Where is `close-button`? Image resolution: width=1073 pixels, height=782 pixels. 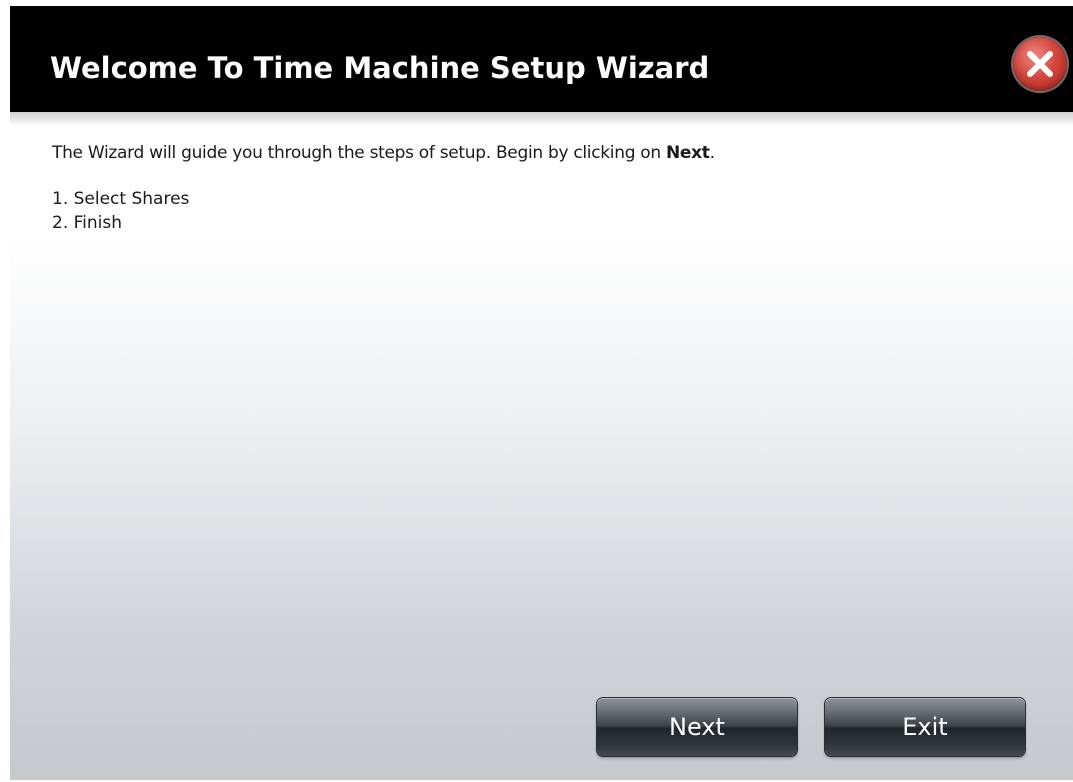
close-button is located at coordinates (1040, 64).